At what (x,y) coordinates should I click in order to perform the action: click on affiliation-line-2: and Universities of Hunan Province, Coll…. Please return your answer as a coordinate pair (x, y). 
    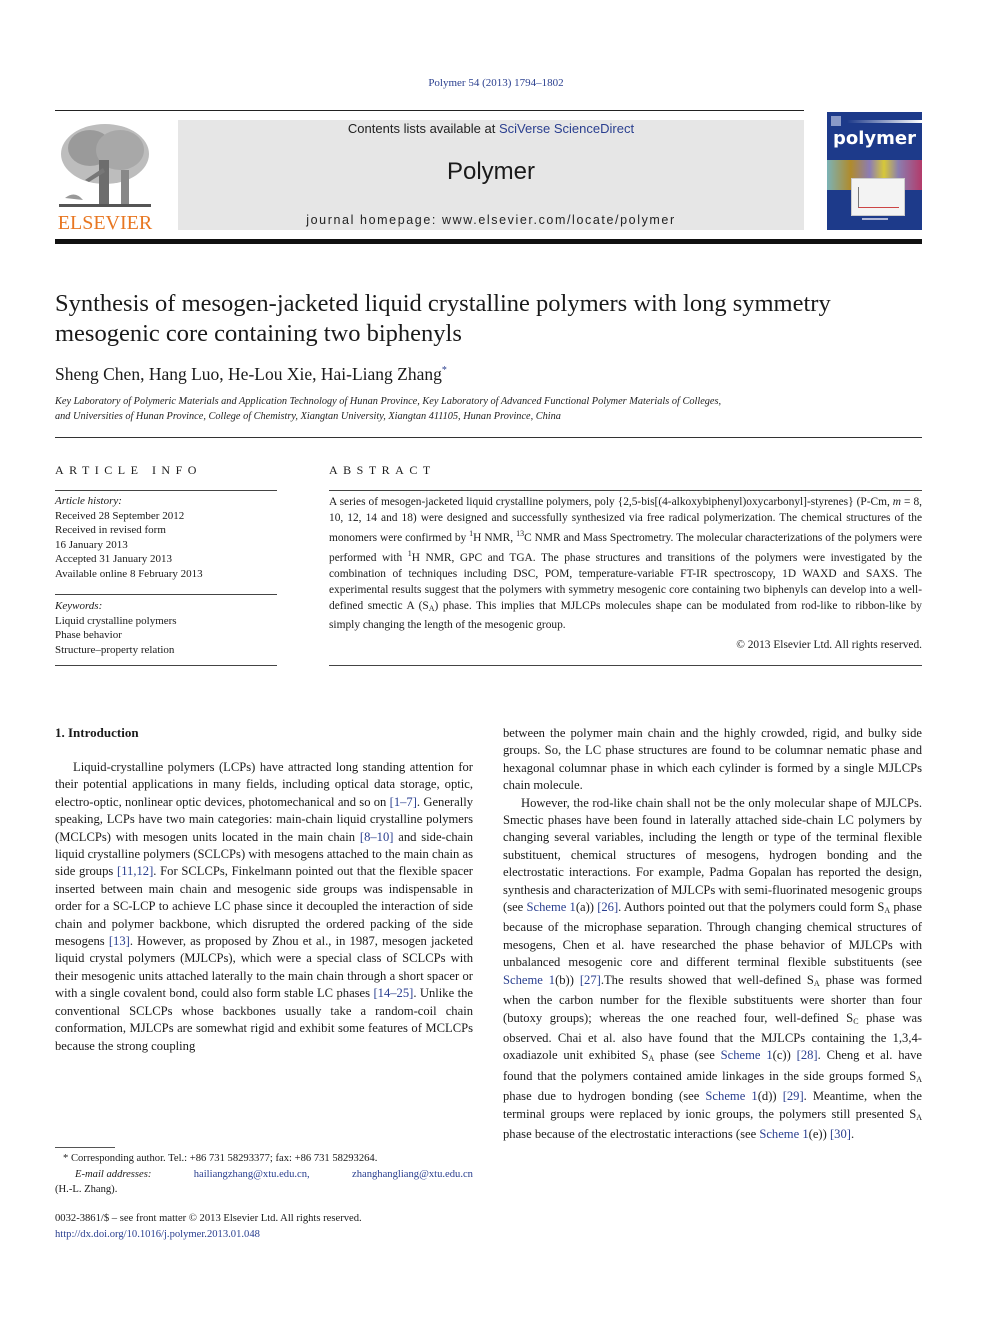
    Looking at the image, I should click on (308, 416).